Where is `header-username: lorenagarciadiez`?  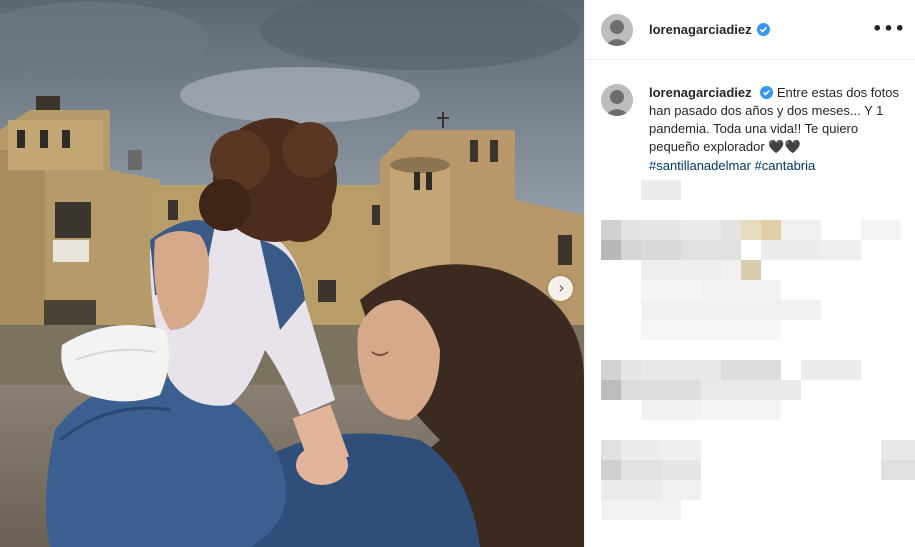 header-username: lorenagarciadiez is located at coordinates (700, 29).